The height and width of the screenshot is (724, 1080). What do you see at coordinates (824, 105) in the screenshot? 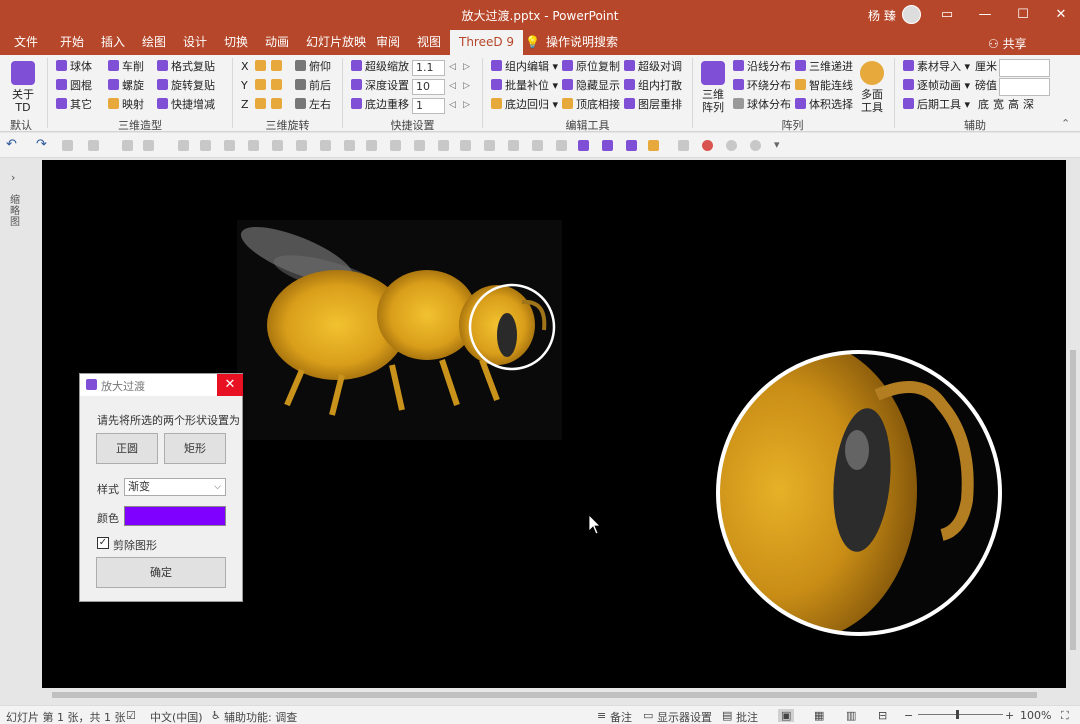
I see `volume-select-button: 体积选择` at bounding box center [824, 105].